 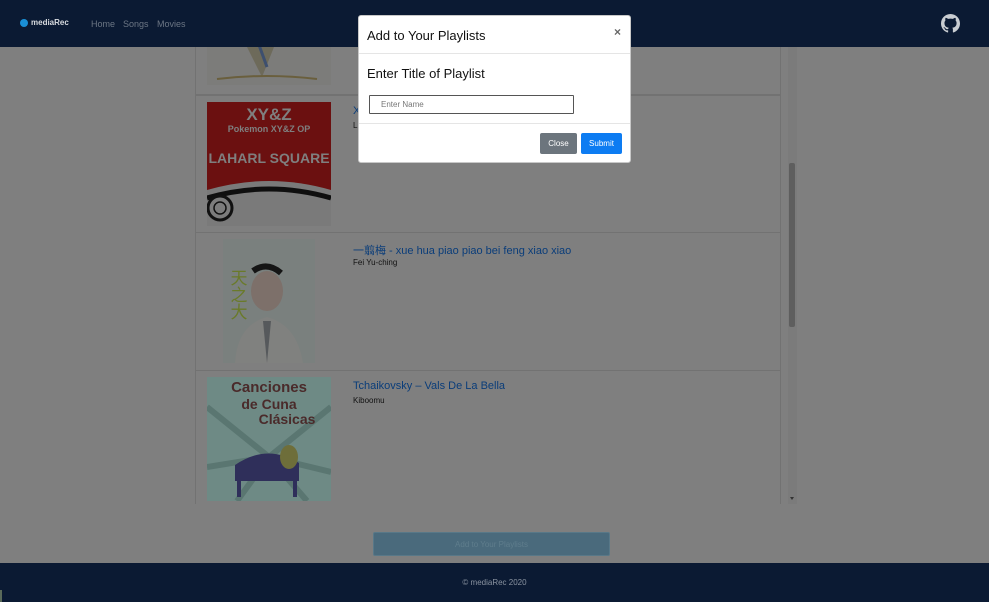 I want to click on song-artist: Kiboomu, so click(x=369, y=400).